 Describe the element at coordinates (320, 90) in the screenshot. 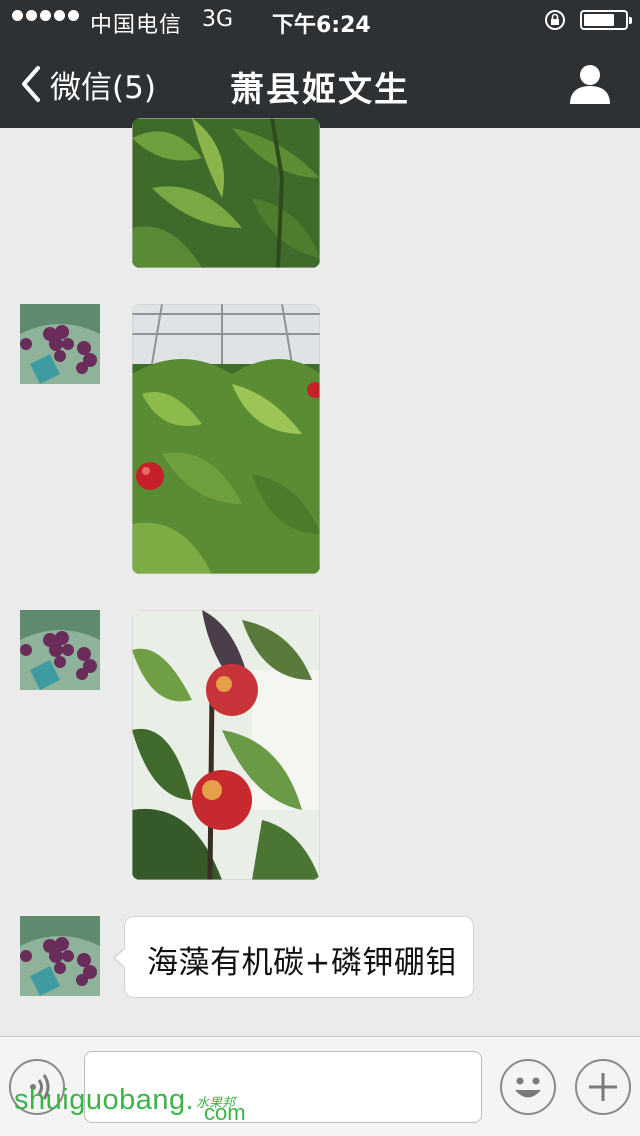

I see `chat-title: 萧县姬文生` at that location.